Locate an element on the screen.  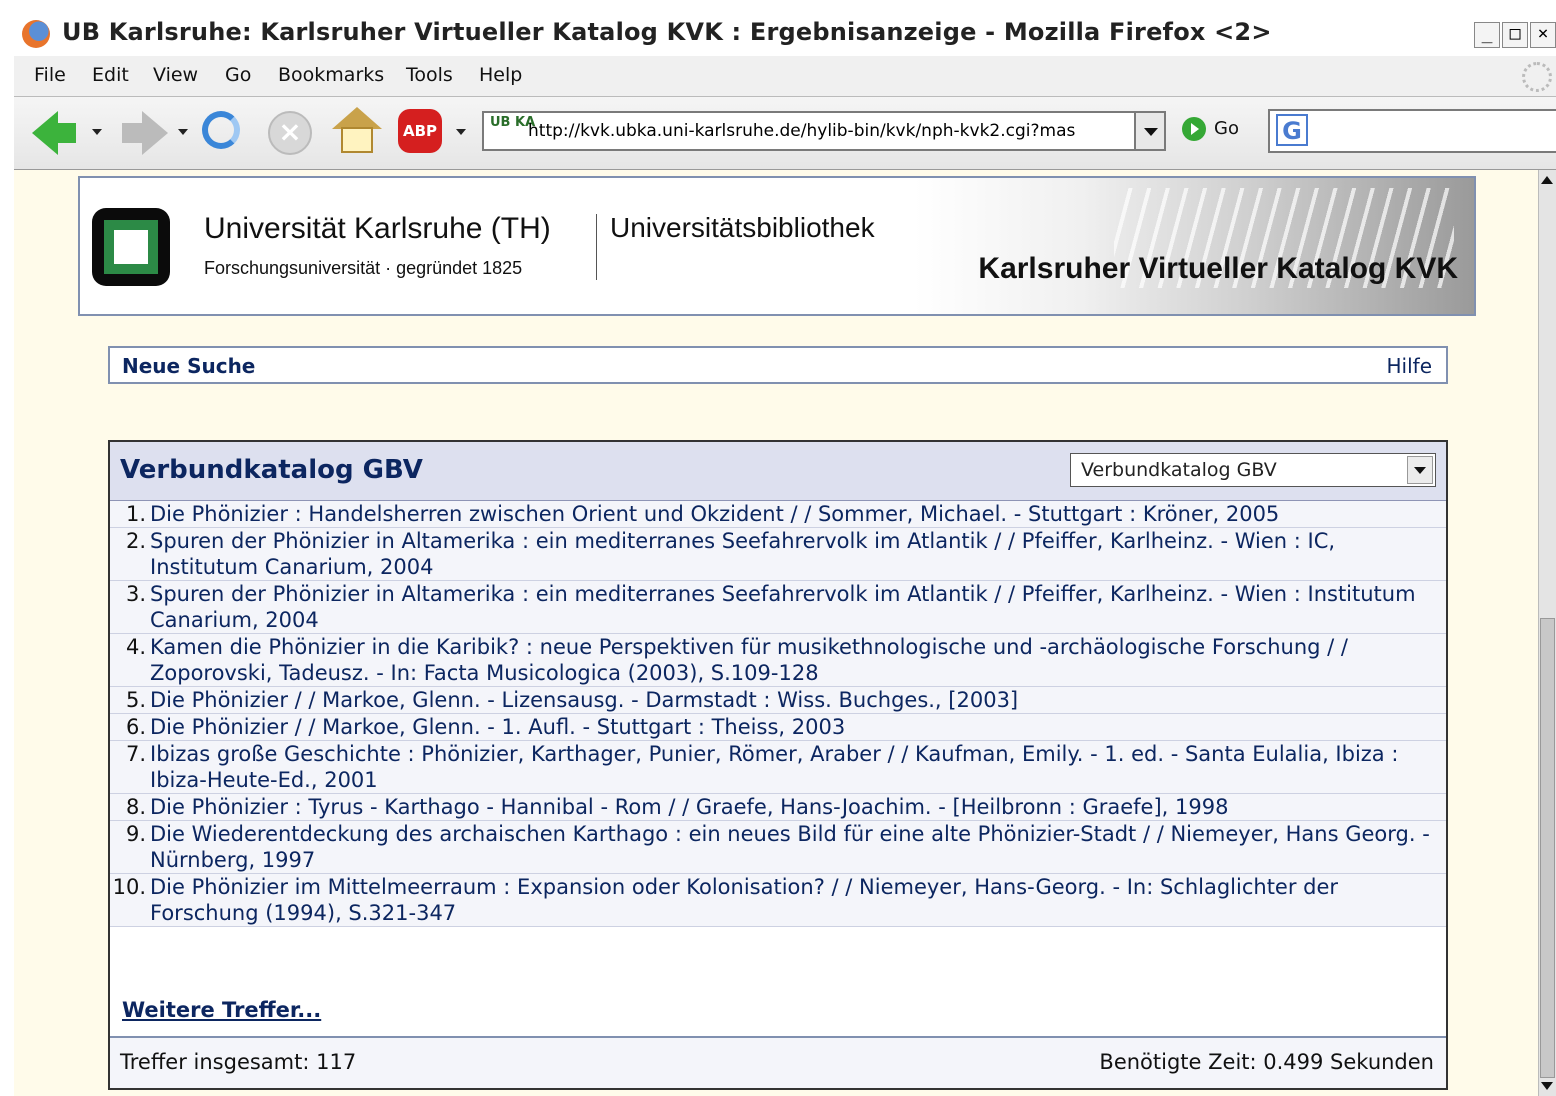
menu-file: File is located at coordinates (50, 75).